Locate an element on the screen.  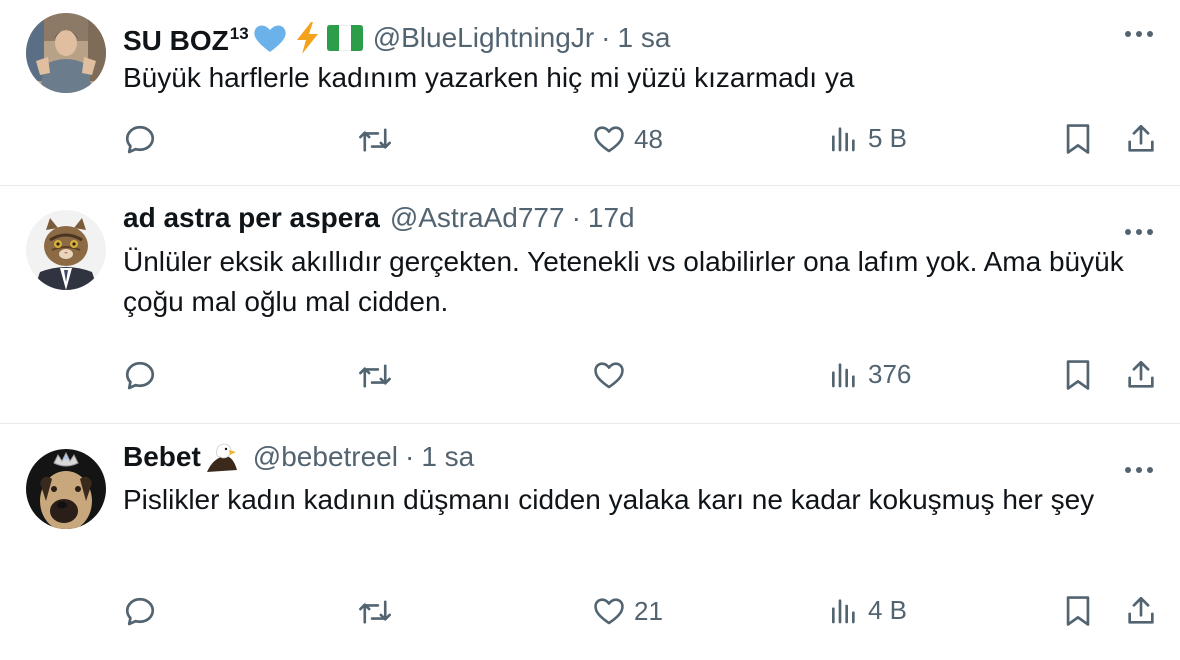
like-count: 21 is located at coordinates (648, 610).